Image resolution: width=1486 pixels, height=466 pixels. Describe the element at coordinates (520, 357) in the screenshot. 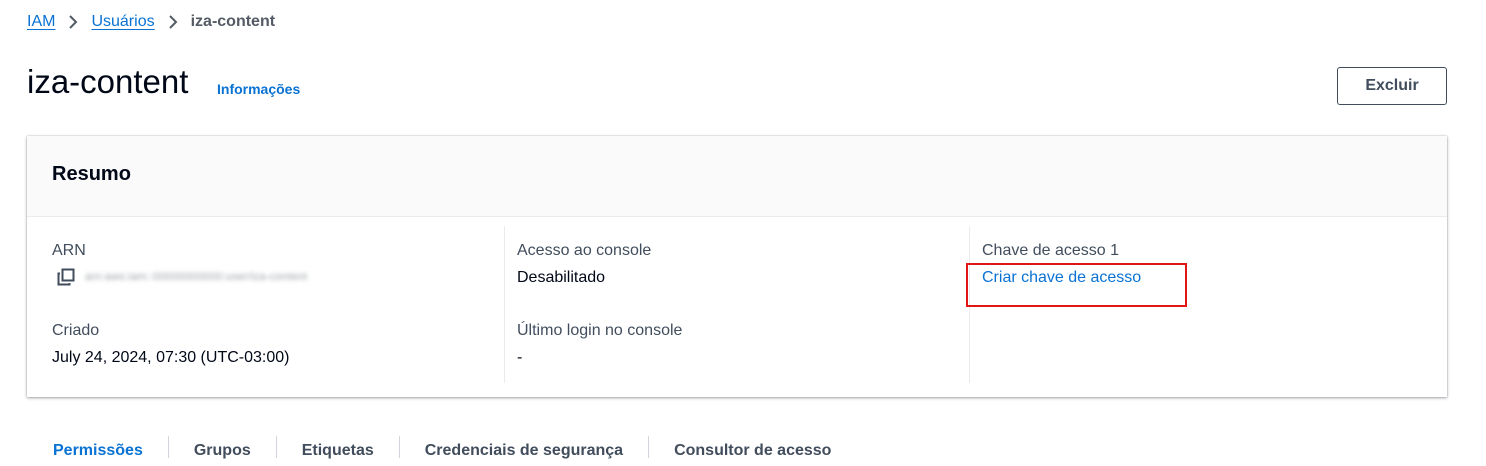

I see `last-login-value: -` at that location.